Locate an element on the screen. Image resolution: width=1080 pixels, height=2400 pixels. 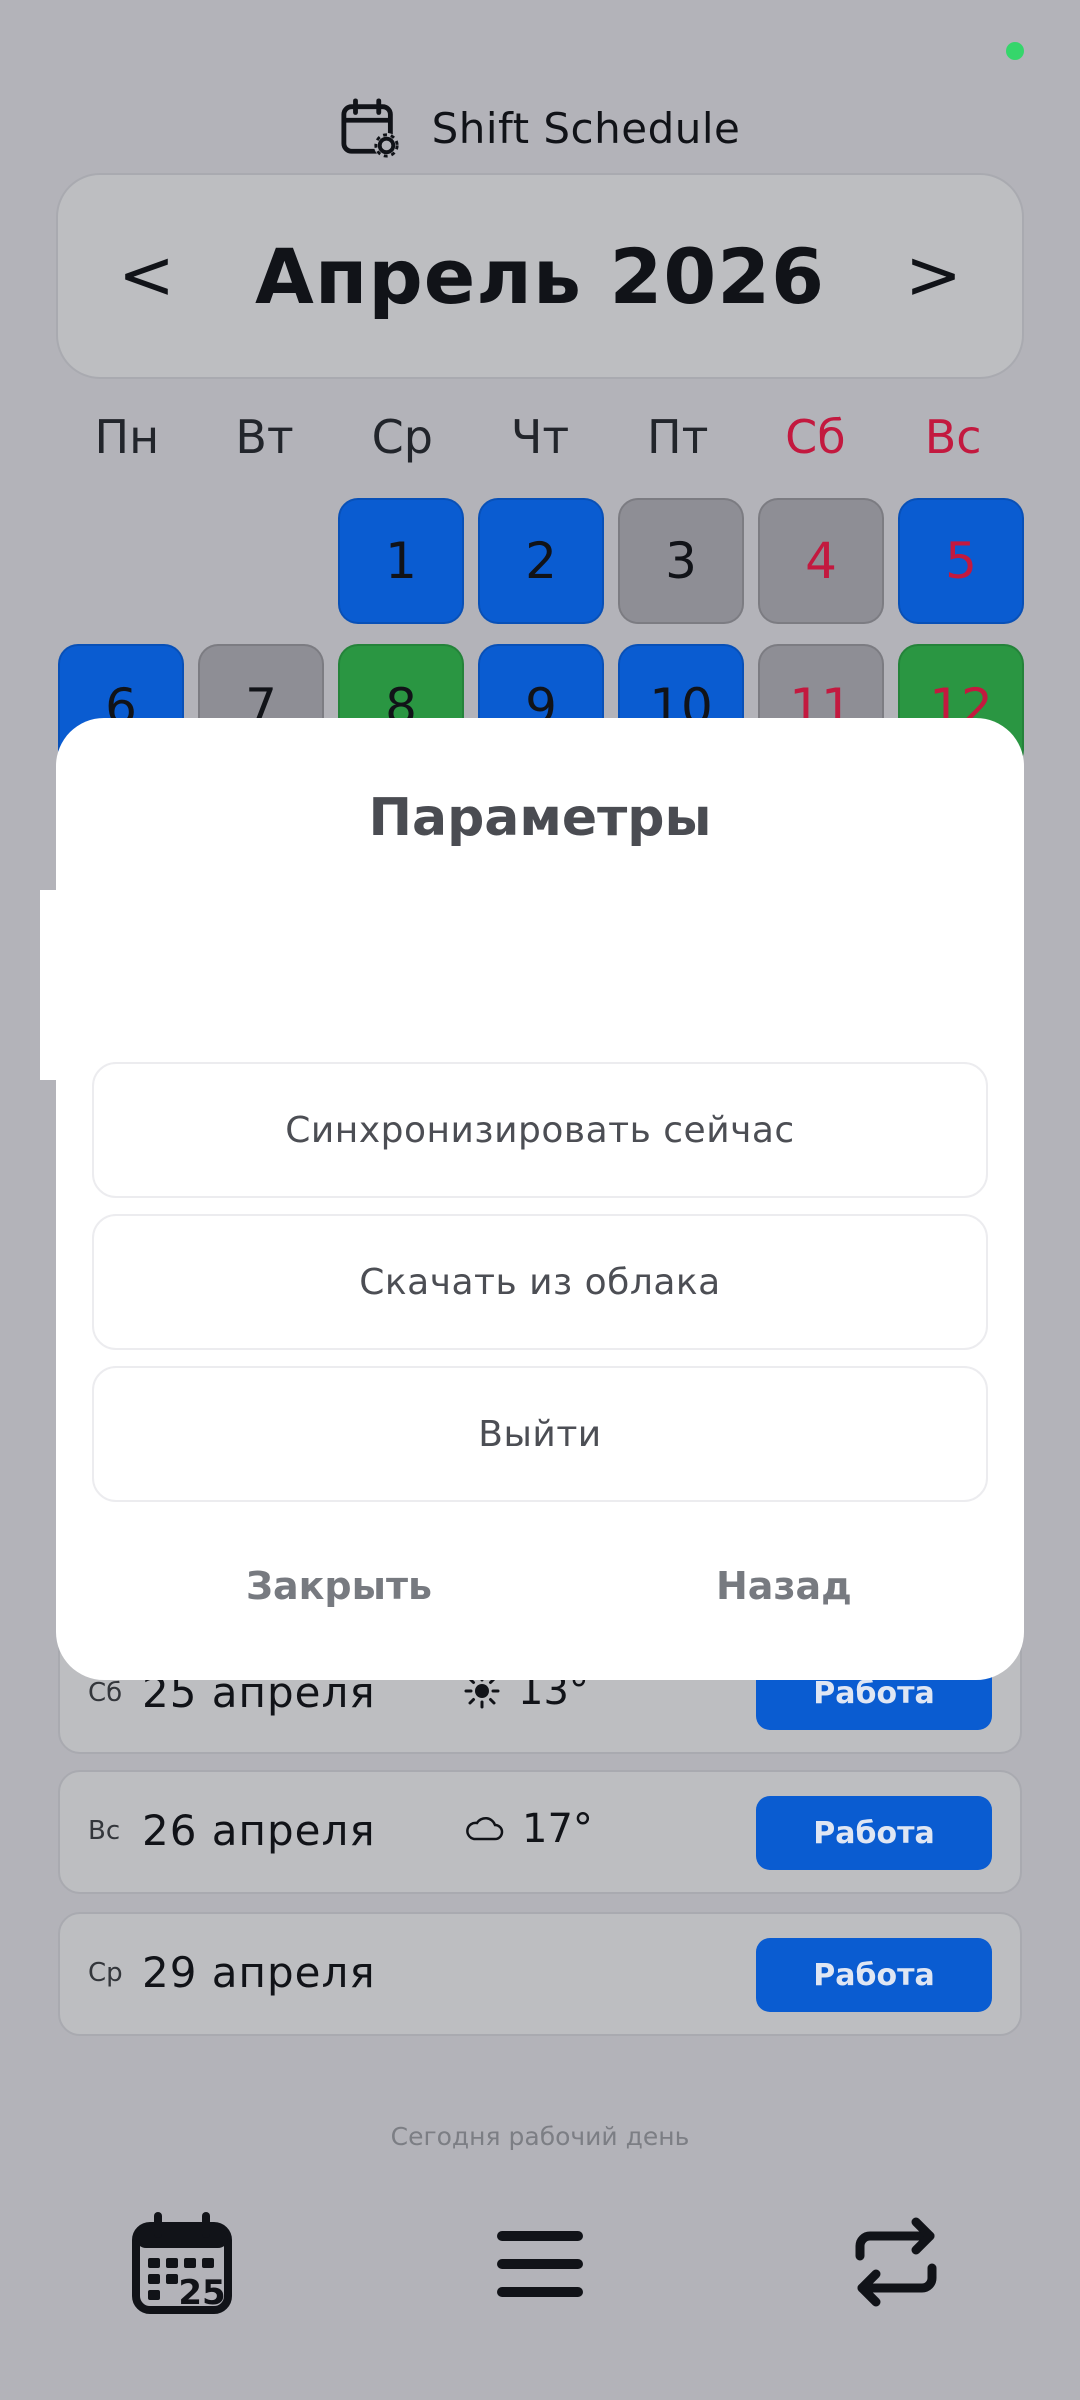
sync-icon is located at coordinates (896, 2262).